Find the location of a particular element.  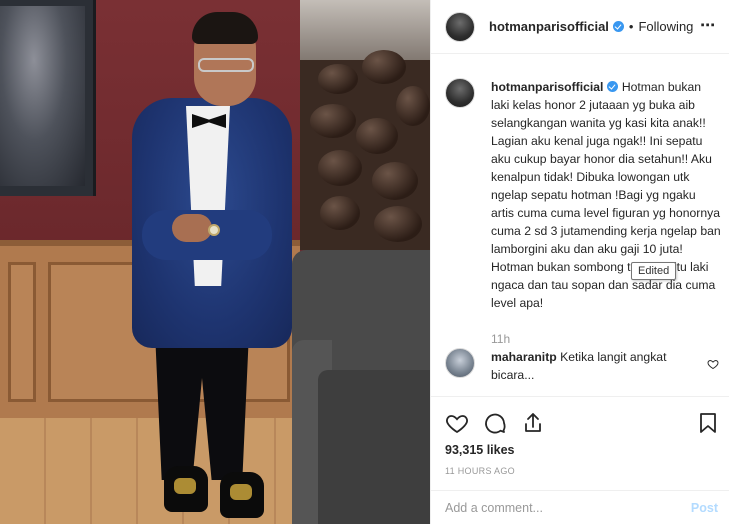

edited-tooltip: Edited is located at coordinates (654, 271).